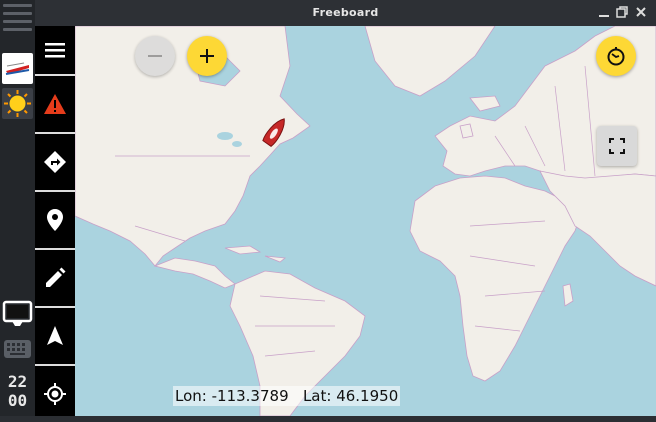 Image resolution: width=656 pixels, height=422 pixels. I want to click on alerts-button, so click(55, 105).